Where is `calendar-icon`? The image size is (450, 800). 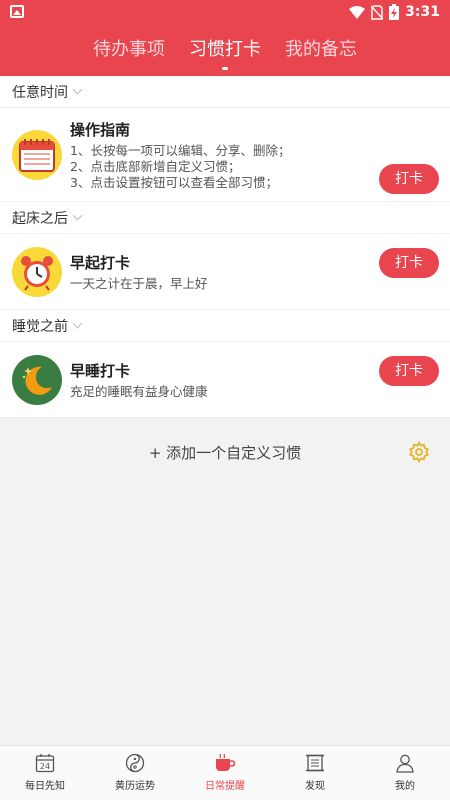
calendar-icon is located at coordinates (37, 154).